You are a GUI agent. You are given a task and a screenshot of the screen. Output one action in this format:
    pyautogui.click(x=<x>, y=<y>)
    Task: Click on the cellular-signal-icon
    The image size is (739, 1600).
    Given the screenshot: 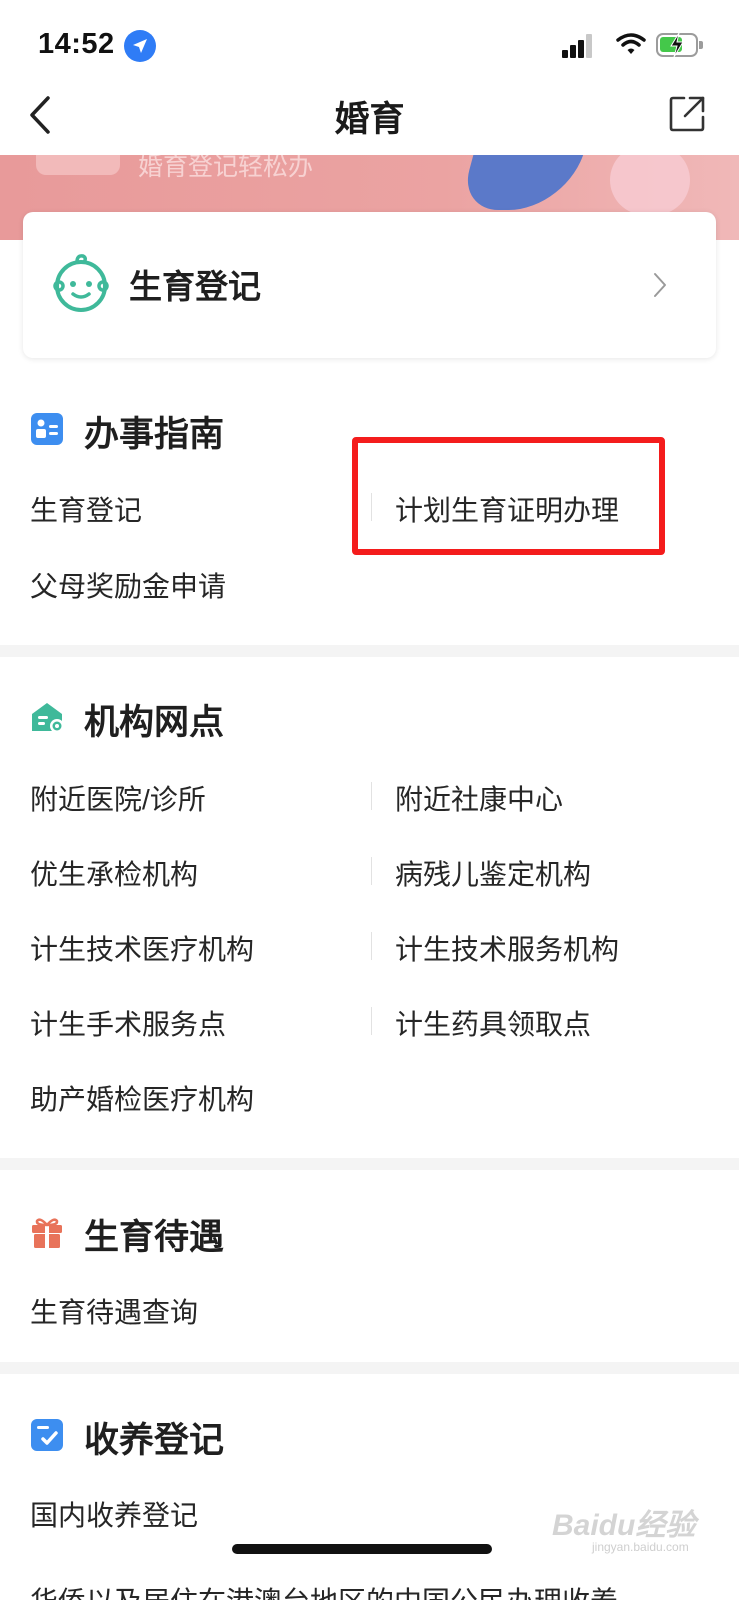 What is the action you would take?
    pyautogui.click(x=578, y=46)
    